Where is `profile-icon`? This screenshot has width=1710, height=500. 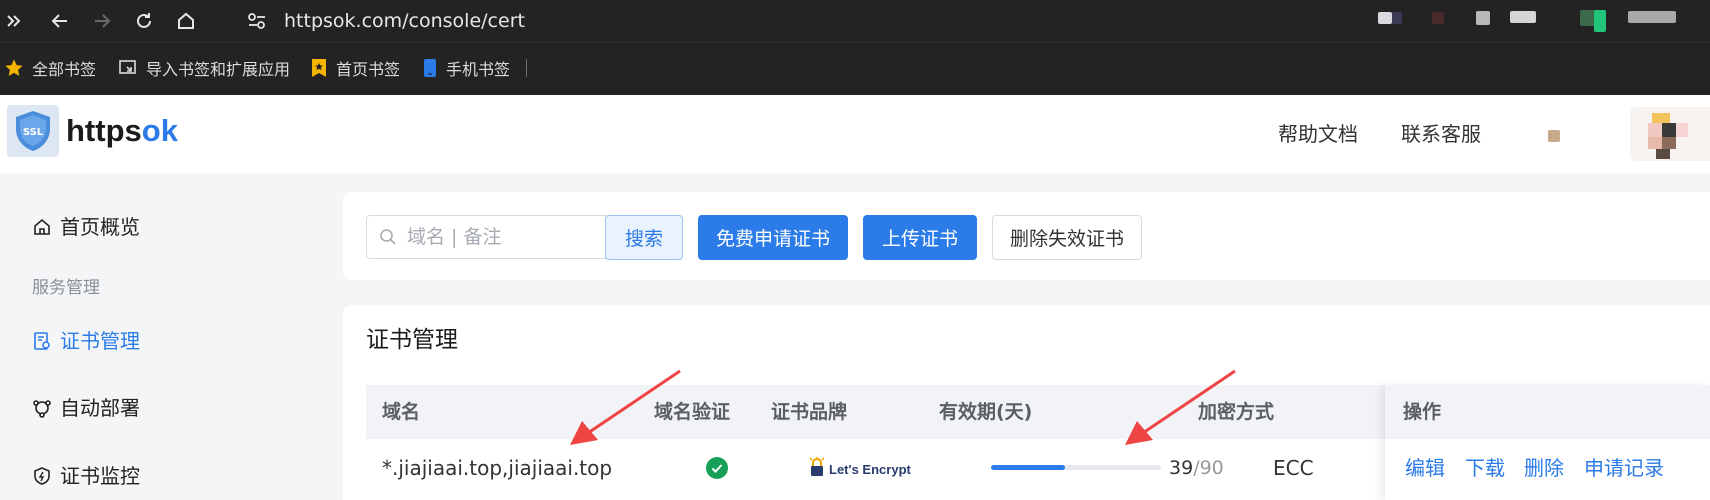 profile-icon is located at coordinates (1652, 17).